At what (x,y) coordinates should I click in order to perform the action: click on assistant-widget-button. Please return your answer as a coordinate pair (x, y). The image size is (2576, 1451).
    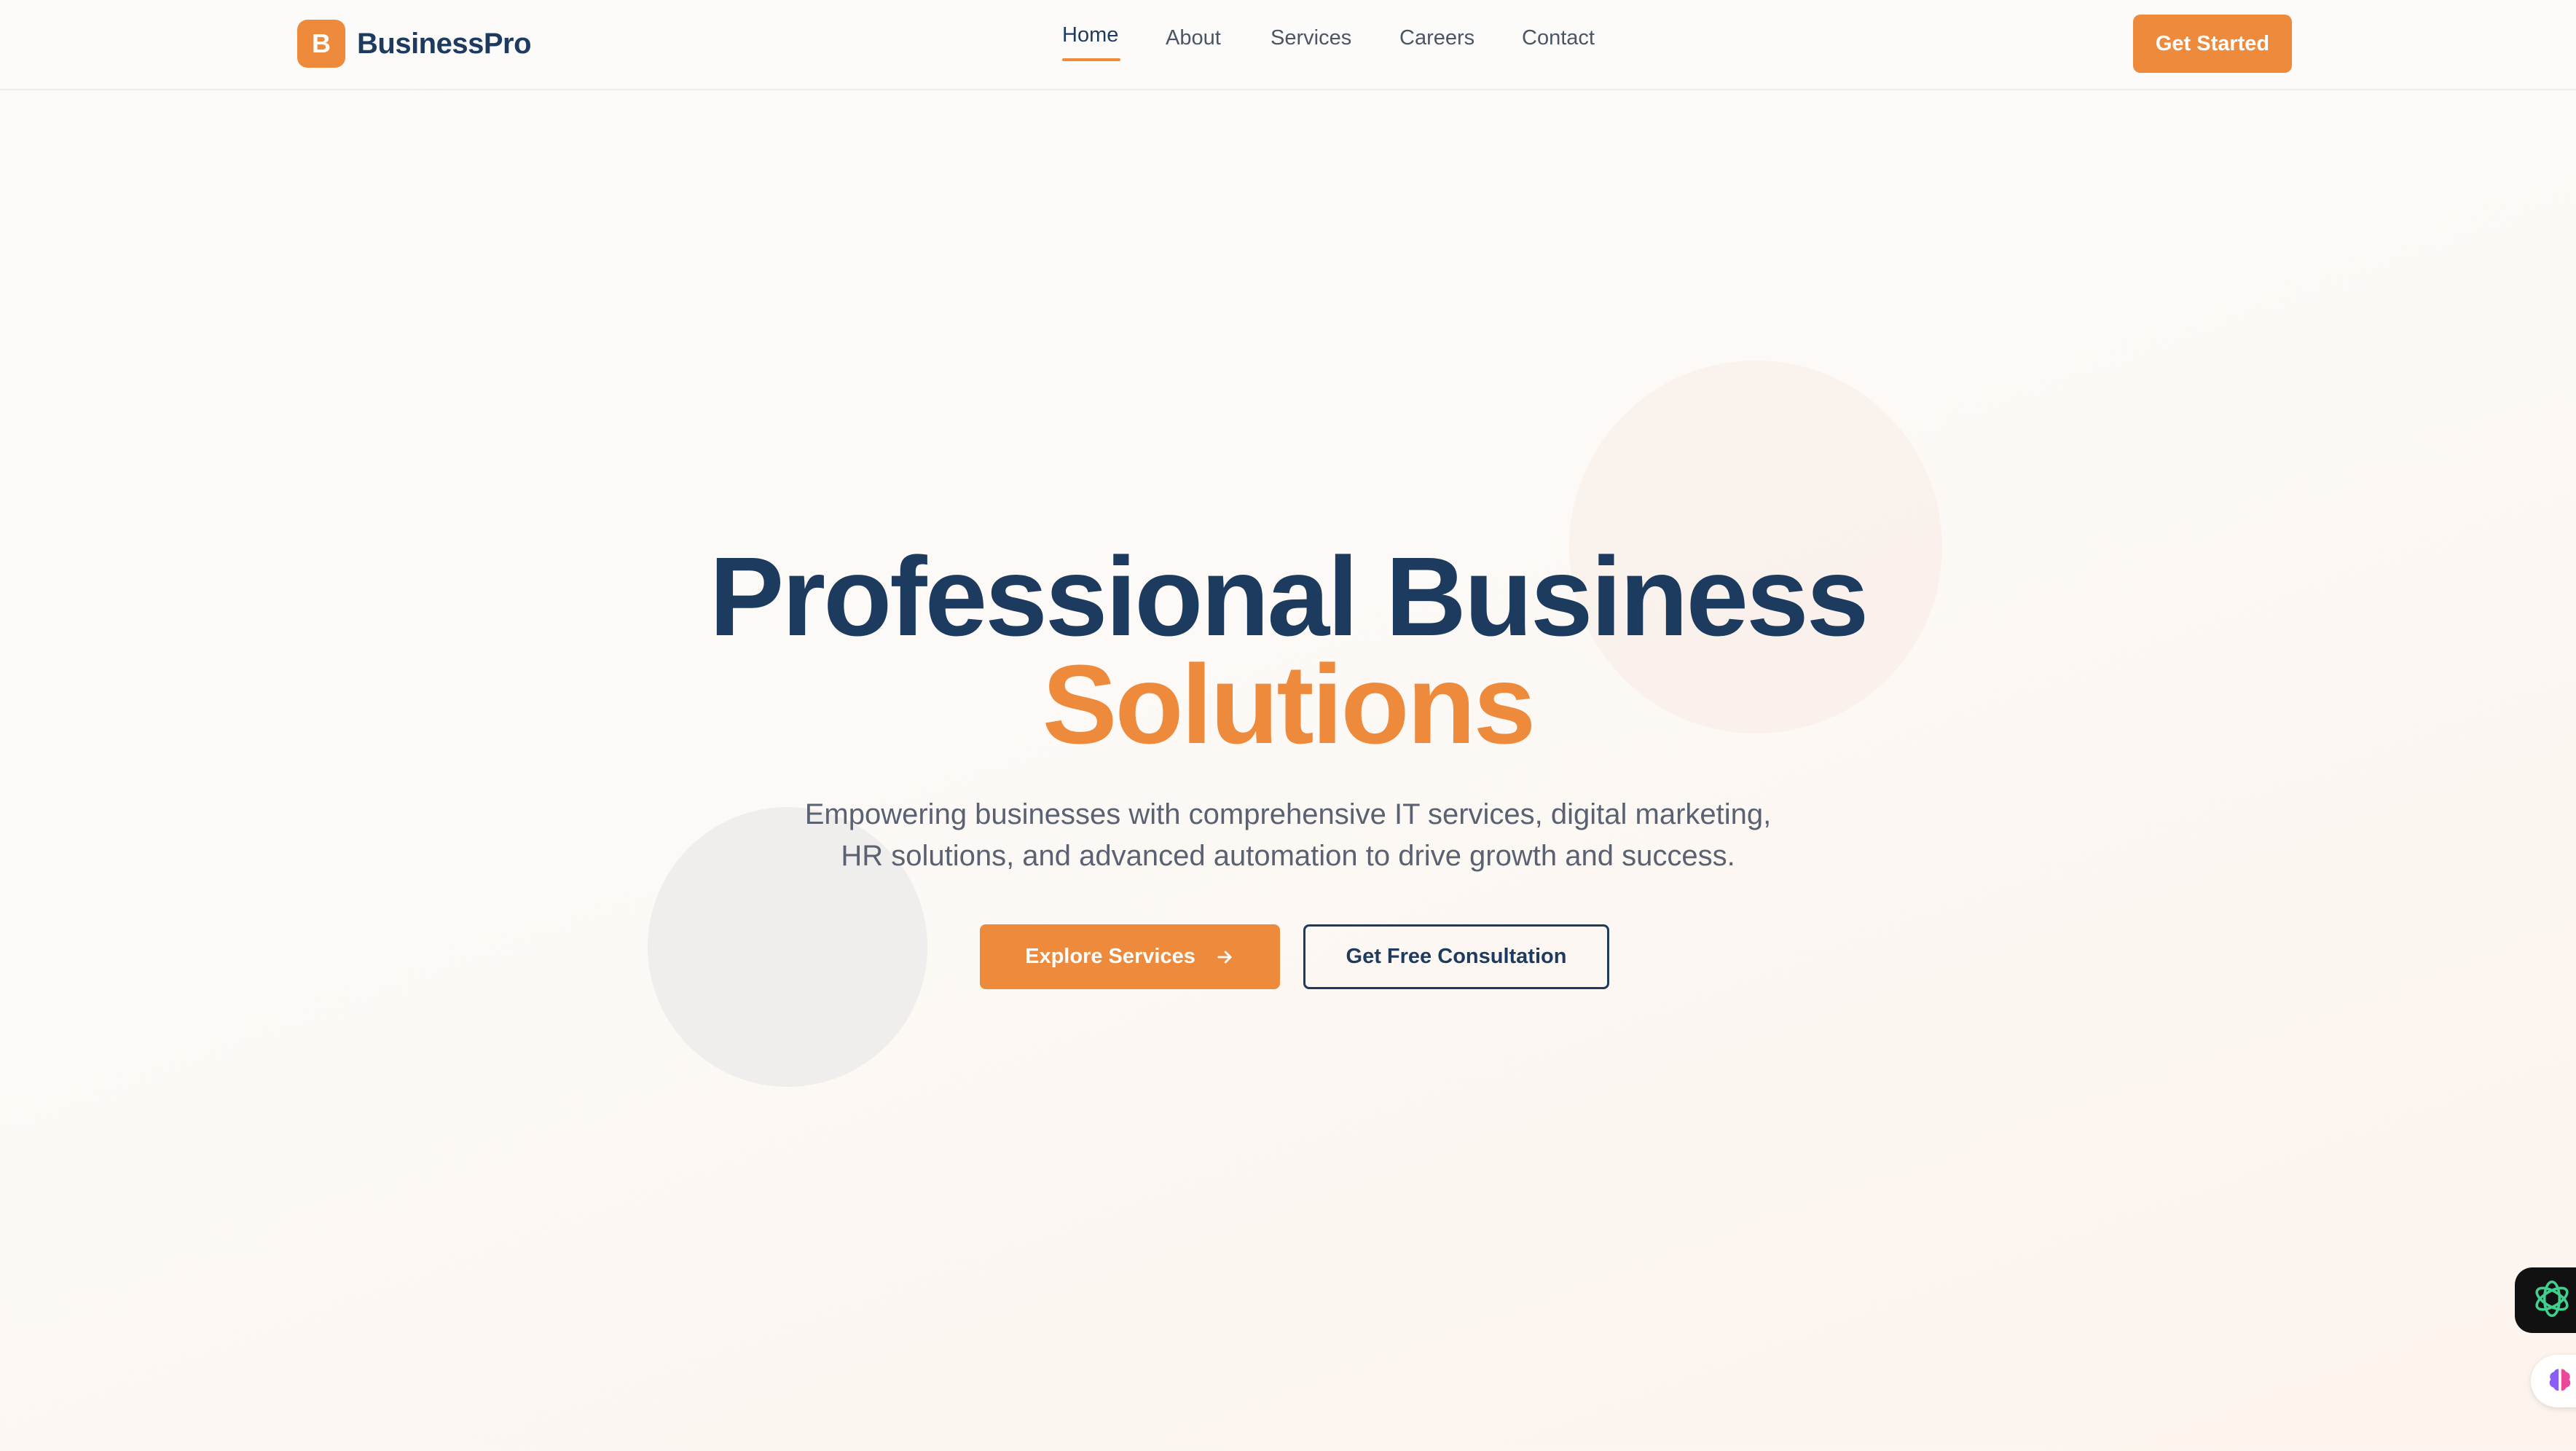
    Looking at the image, I should click on (2553, 1381).